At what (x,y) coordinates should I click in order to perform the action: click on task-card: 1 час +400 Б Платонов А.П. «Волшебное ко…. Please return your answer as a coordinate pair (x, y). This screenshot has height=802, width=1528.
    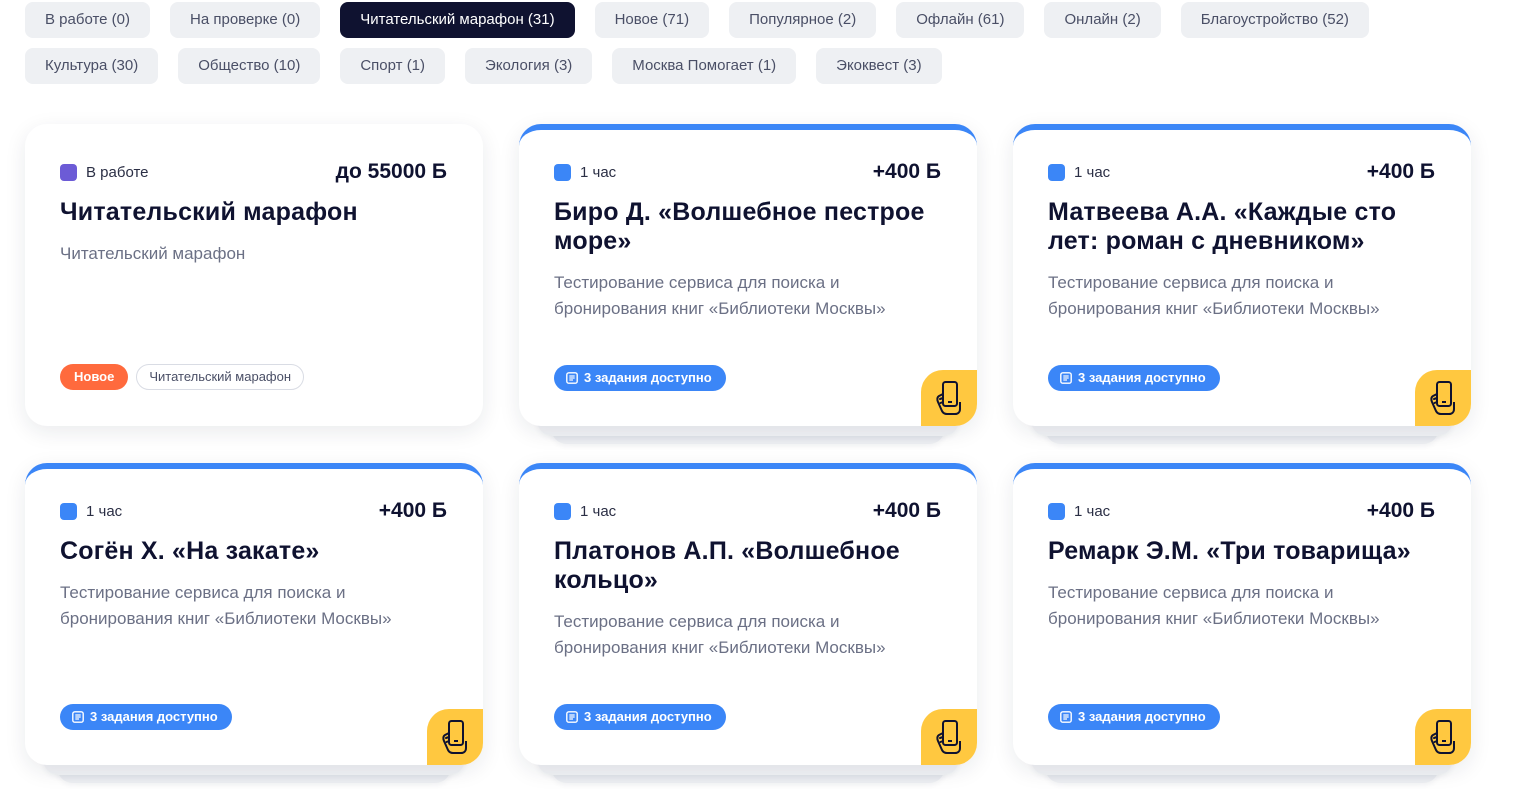
    Looking at the image, I should click on (748, 614).